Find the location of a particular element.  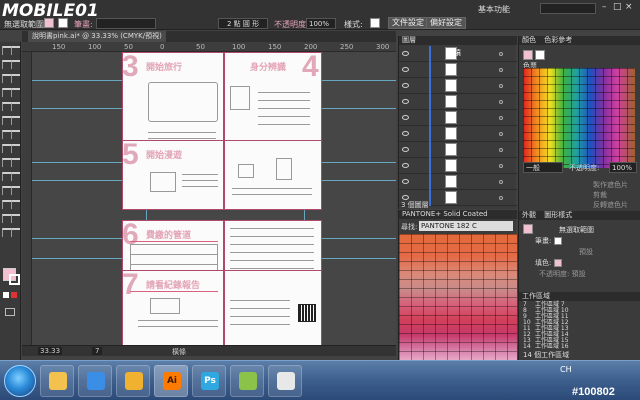

hand-tool-icon is located at coordinates (6, 232).